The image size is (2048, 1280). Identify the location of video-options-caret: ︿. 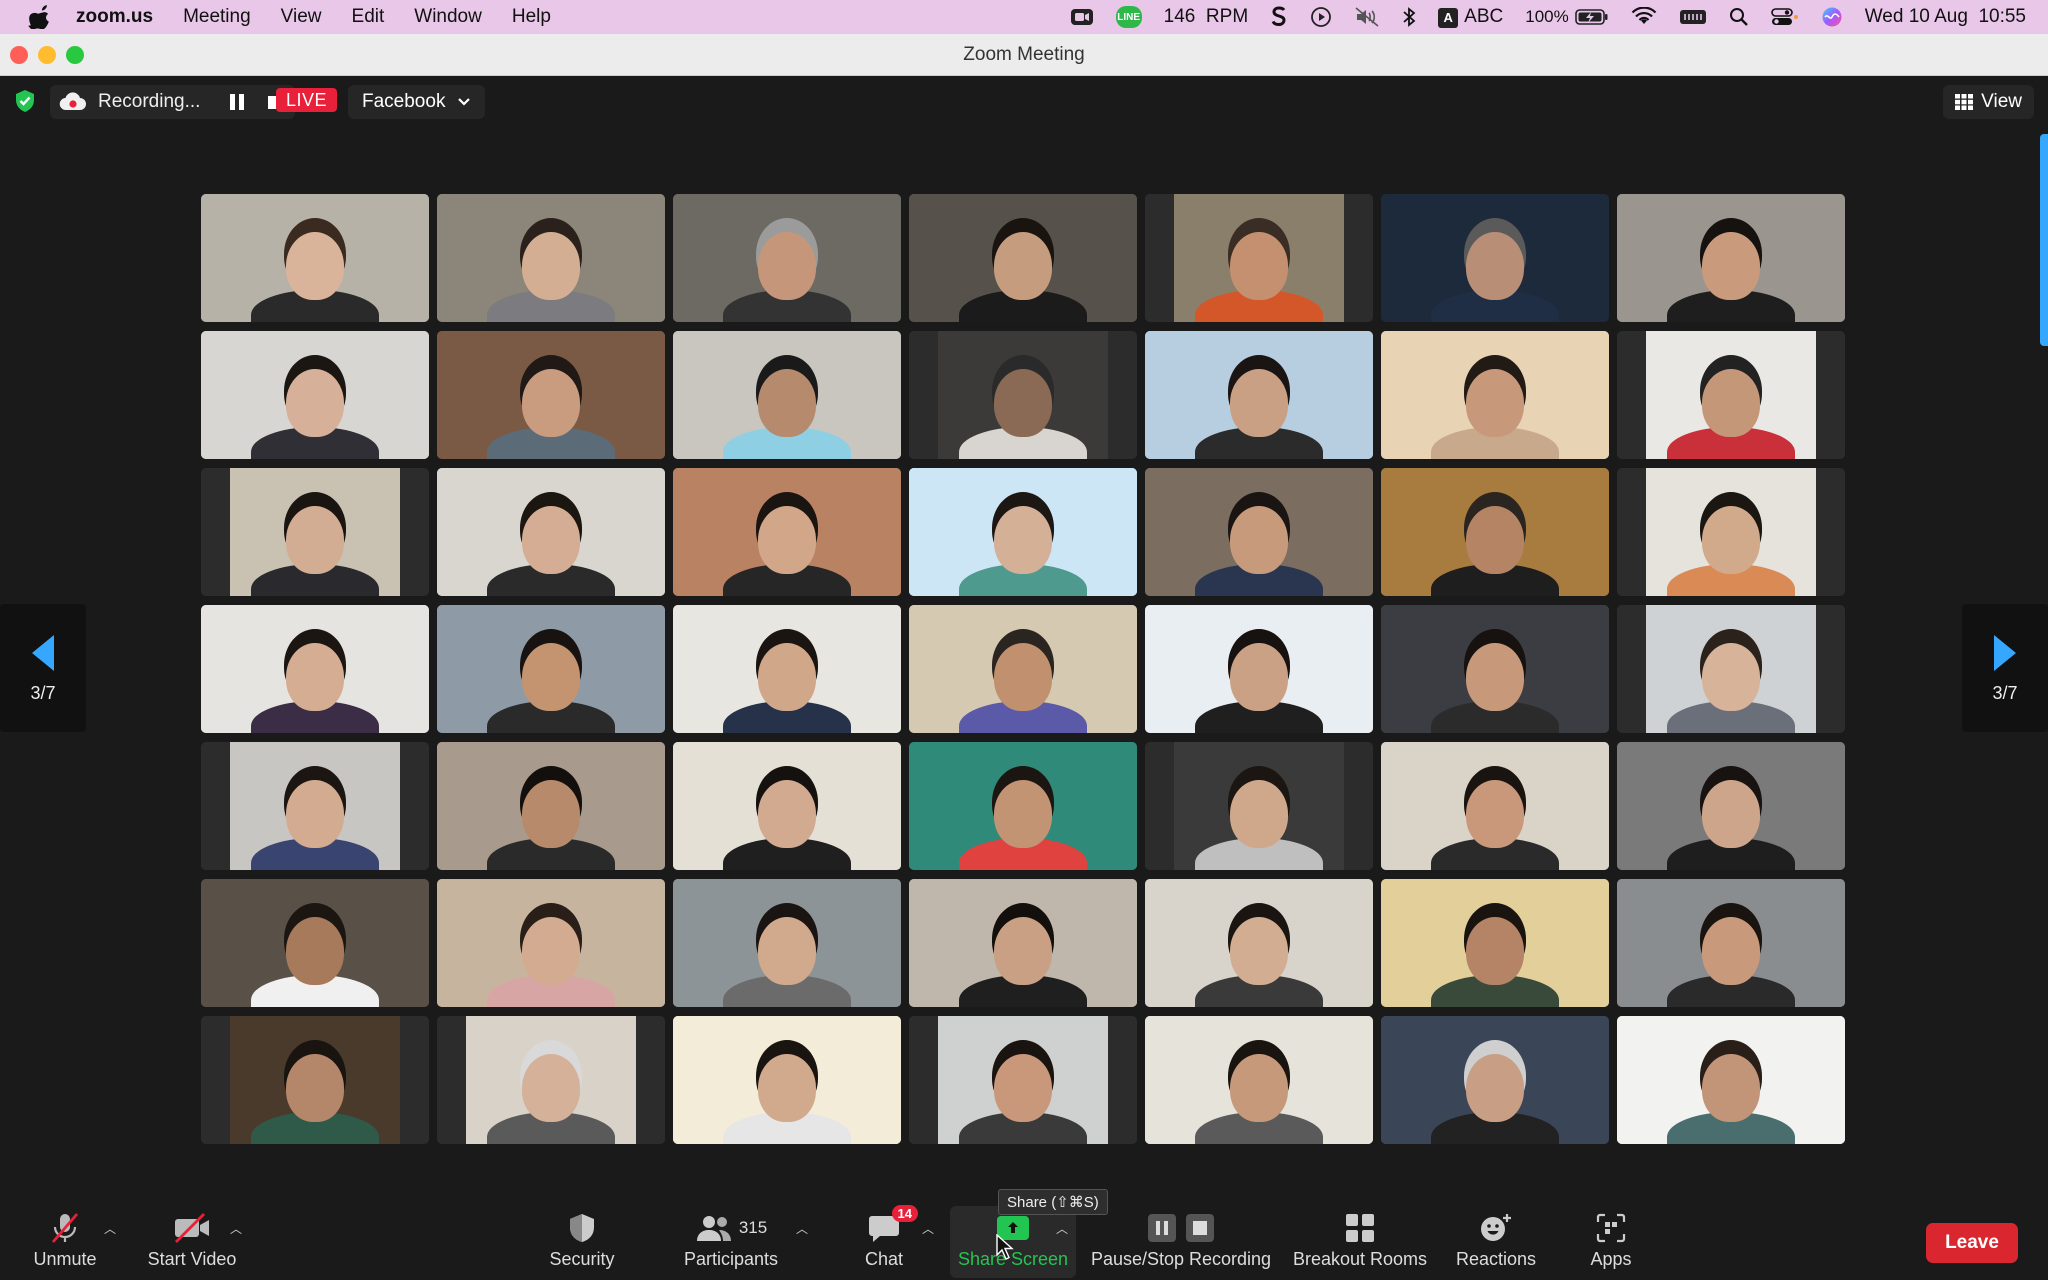
(236, 1228).